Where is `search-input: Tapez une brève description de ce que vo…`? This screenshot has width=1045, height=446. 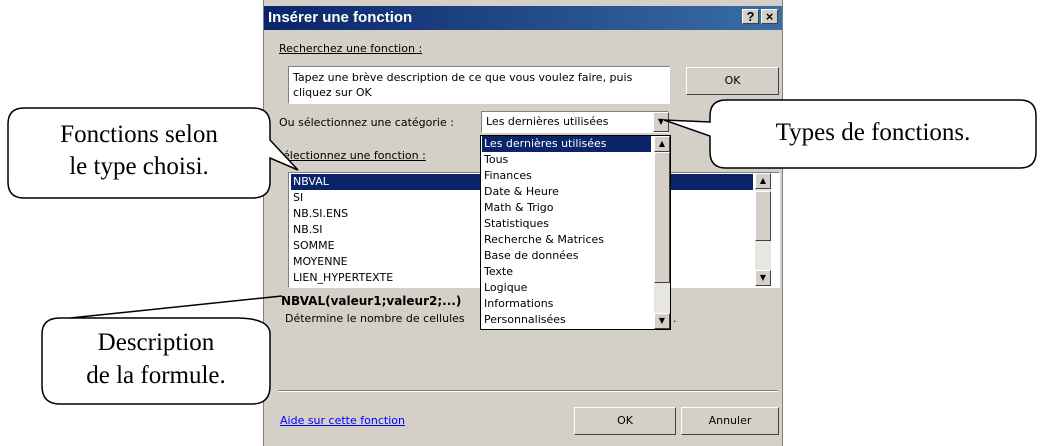
search-input: Tapez une brève description de ce que vo… is located at coordinates (479, 85).